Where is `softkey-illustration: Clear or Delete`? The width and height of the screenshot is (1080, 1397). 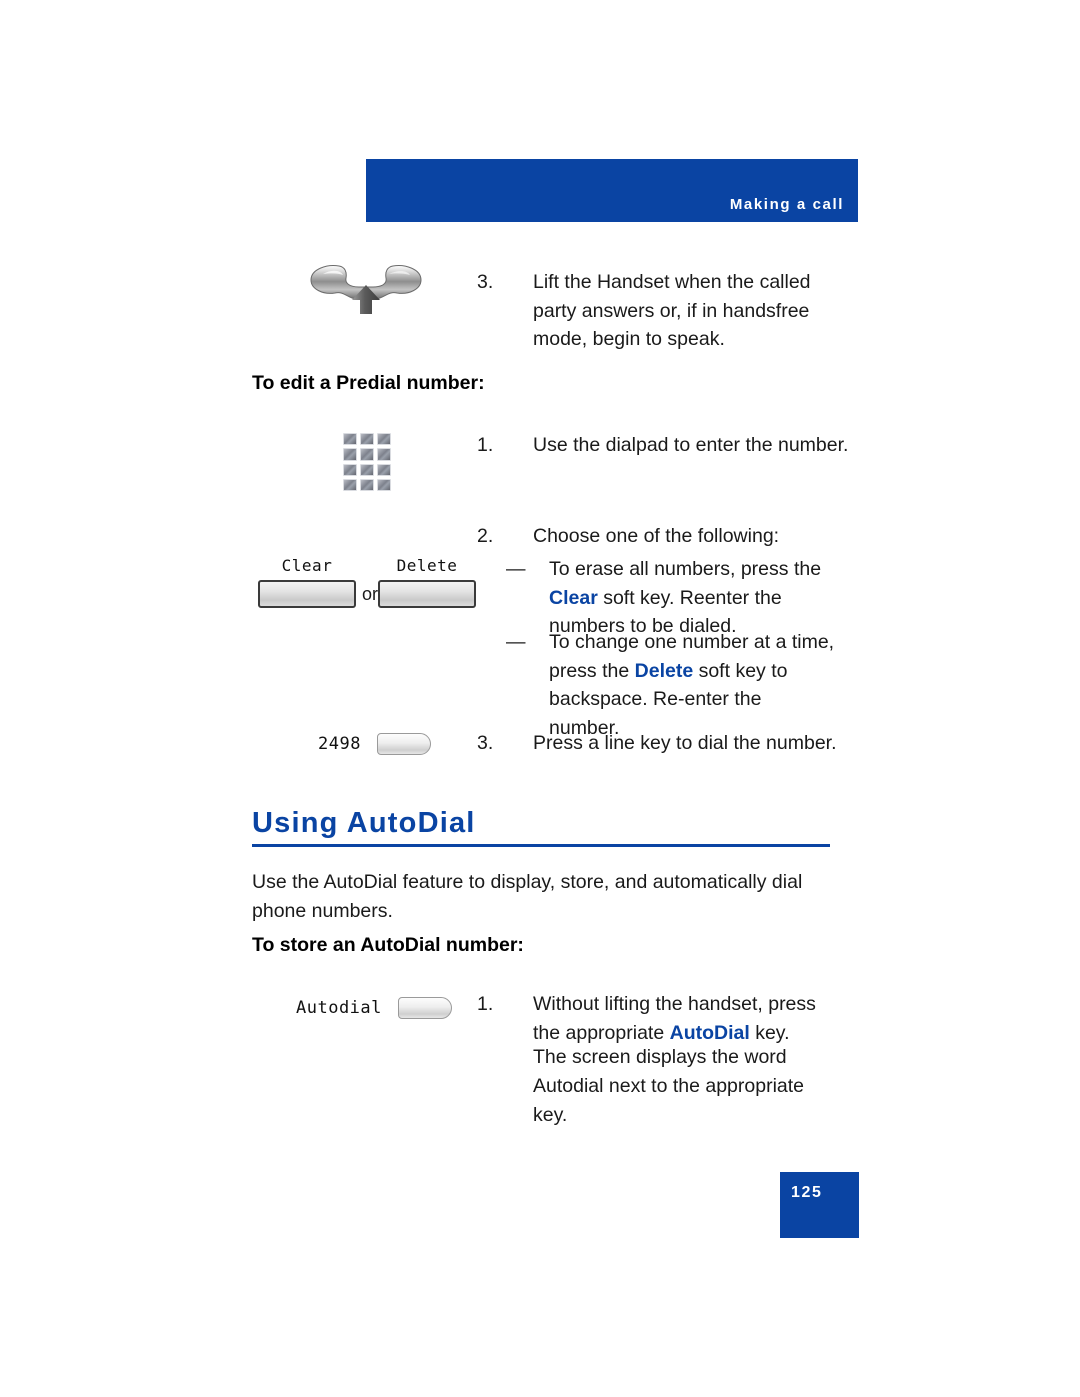
softkey-illustration: Clear or Delete is located at coordinates (367, 585).